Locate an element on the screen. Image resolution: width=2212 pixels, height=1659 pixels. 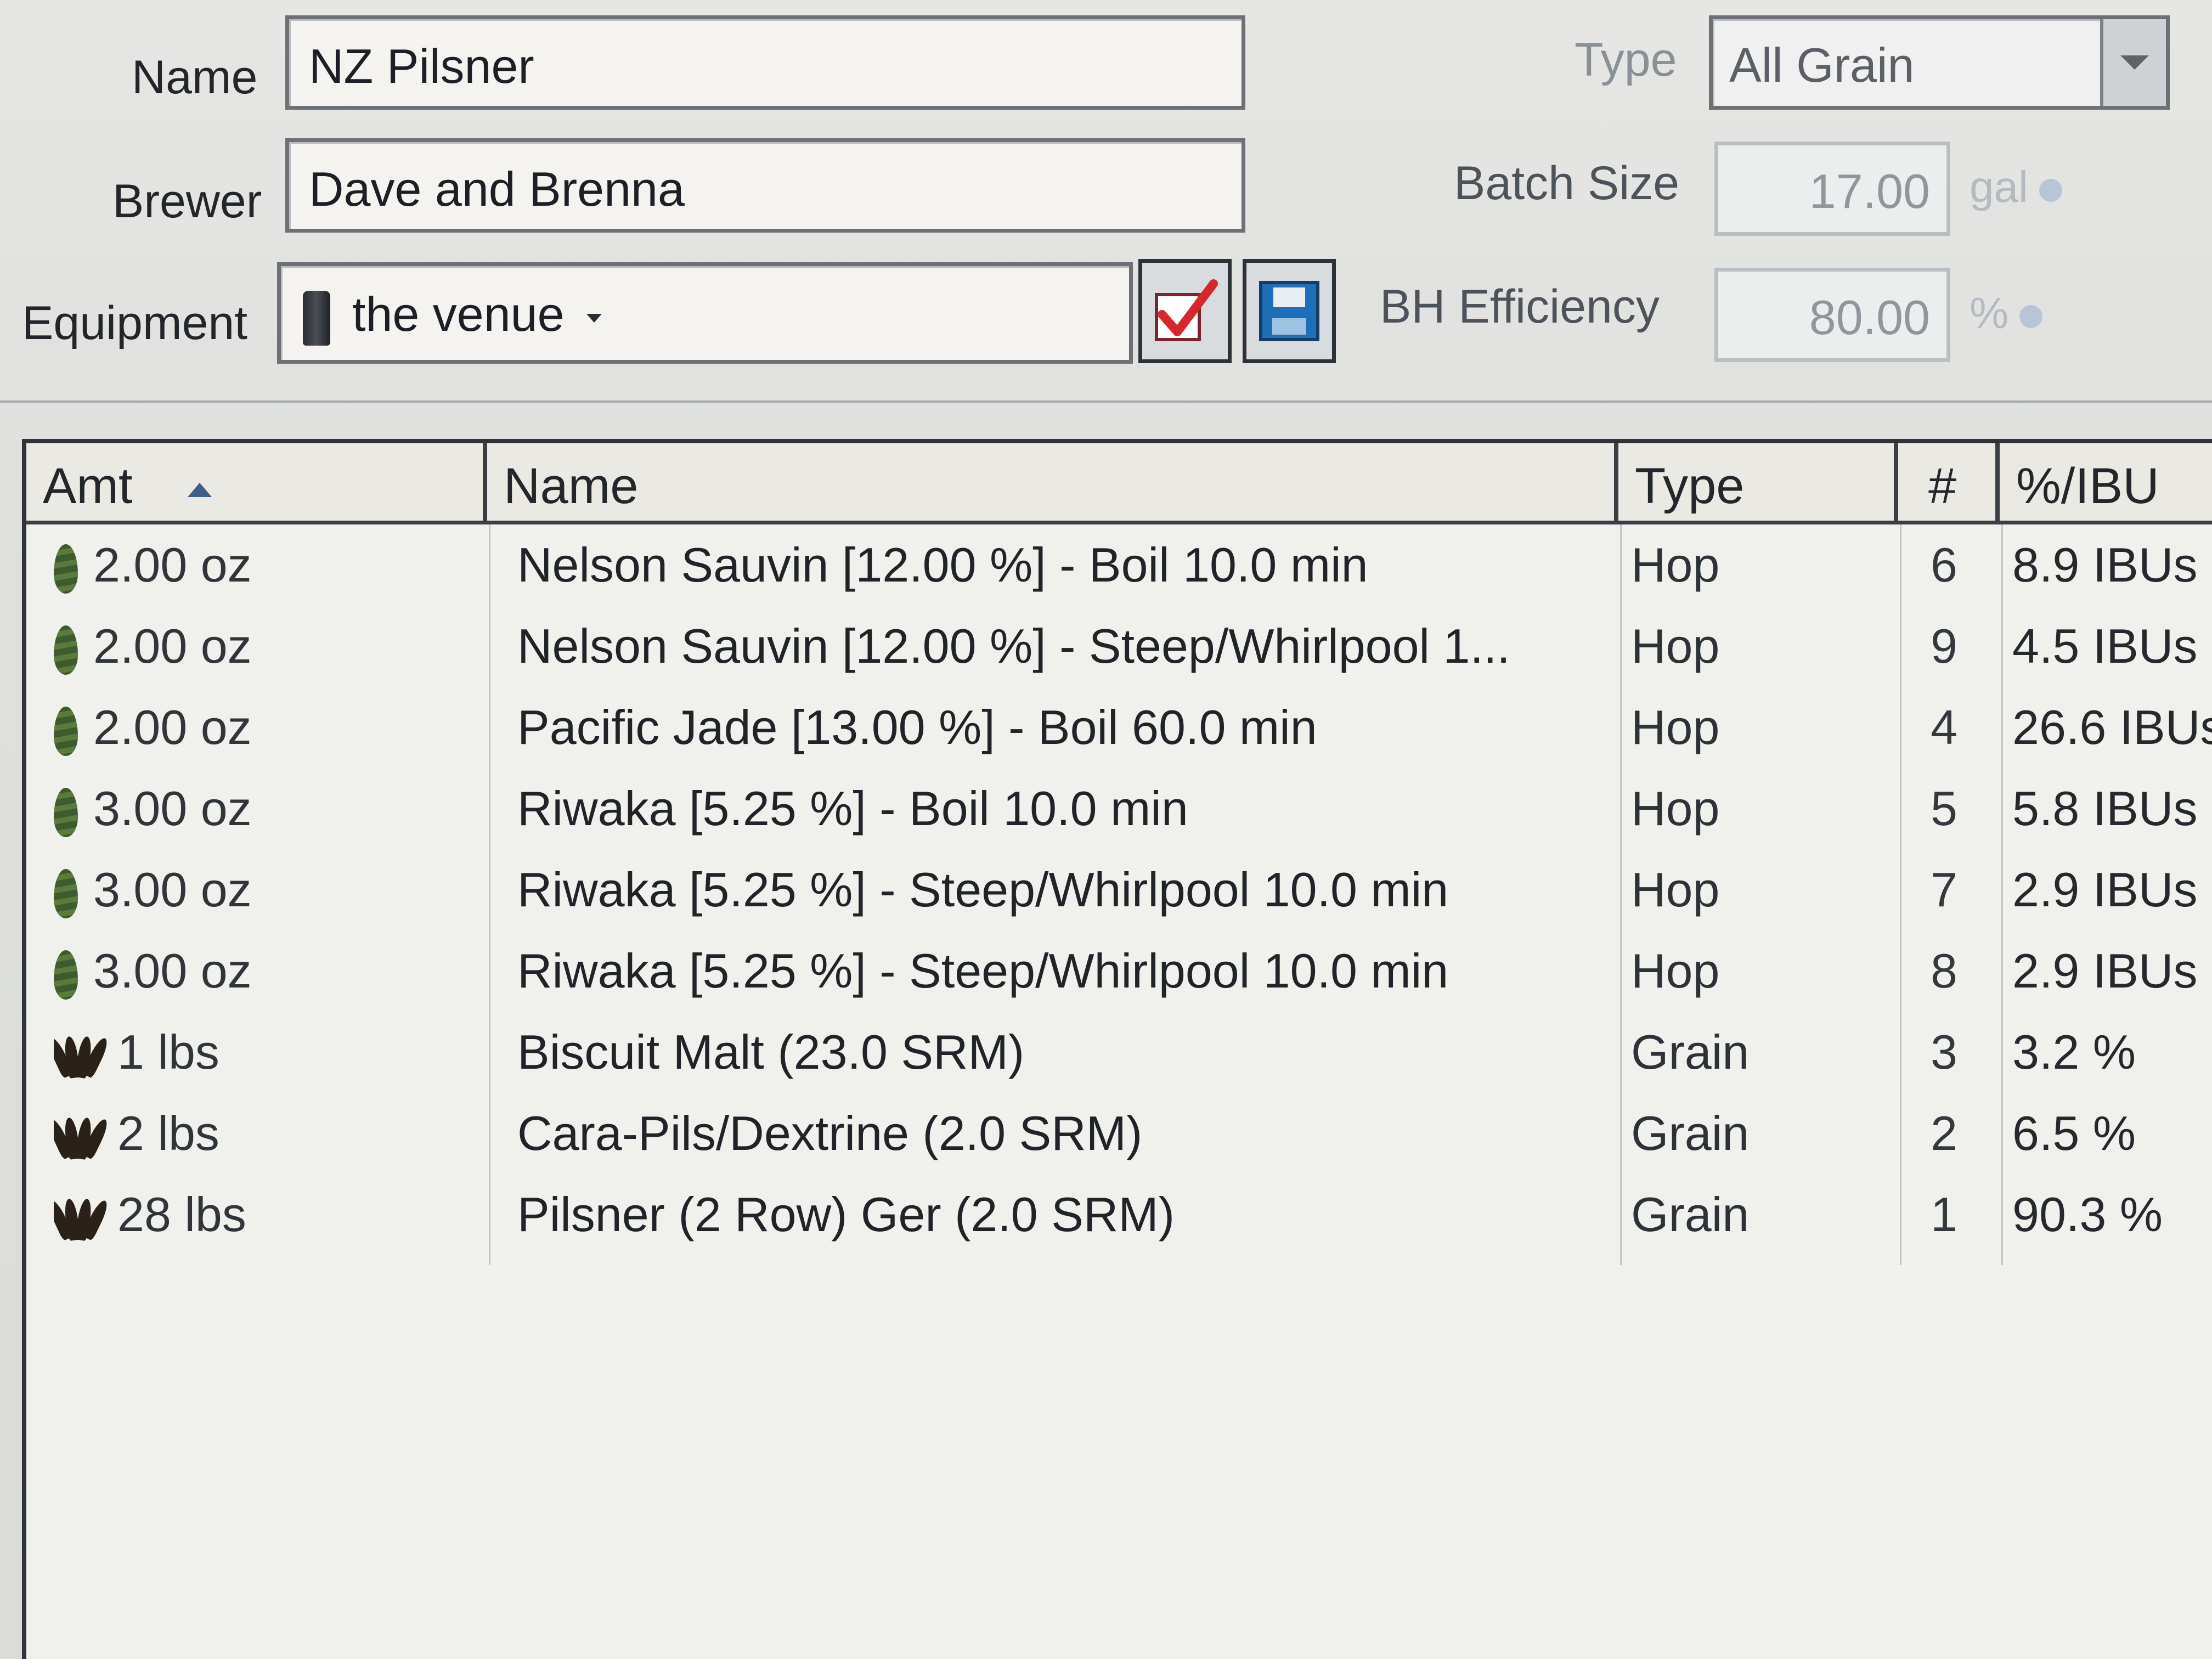
type-dropdown-button is located at coordinates (2133, 62).